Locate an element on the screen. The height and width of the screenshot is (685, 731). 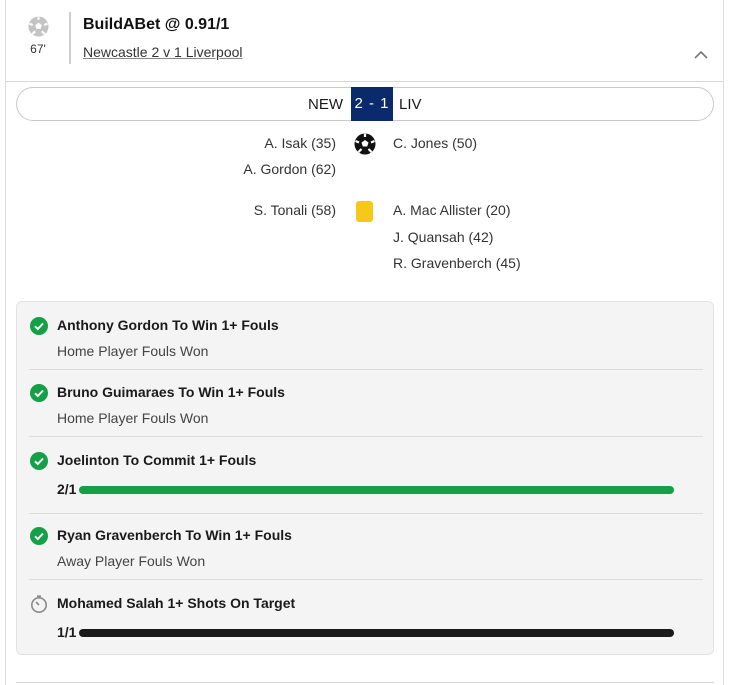
away-goal-scorer: C. Jones (50) is located at coordinates (435, 143).